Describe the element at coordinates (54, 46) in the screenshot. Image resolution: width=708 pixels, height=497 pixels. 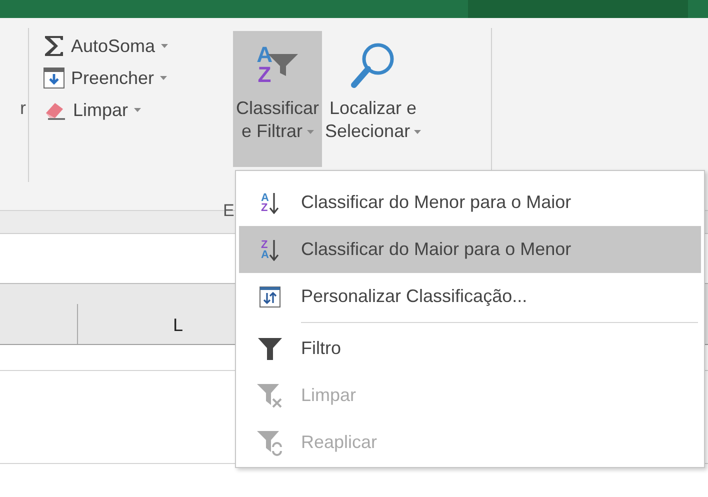
I see `sigma-icon` at that location.